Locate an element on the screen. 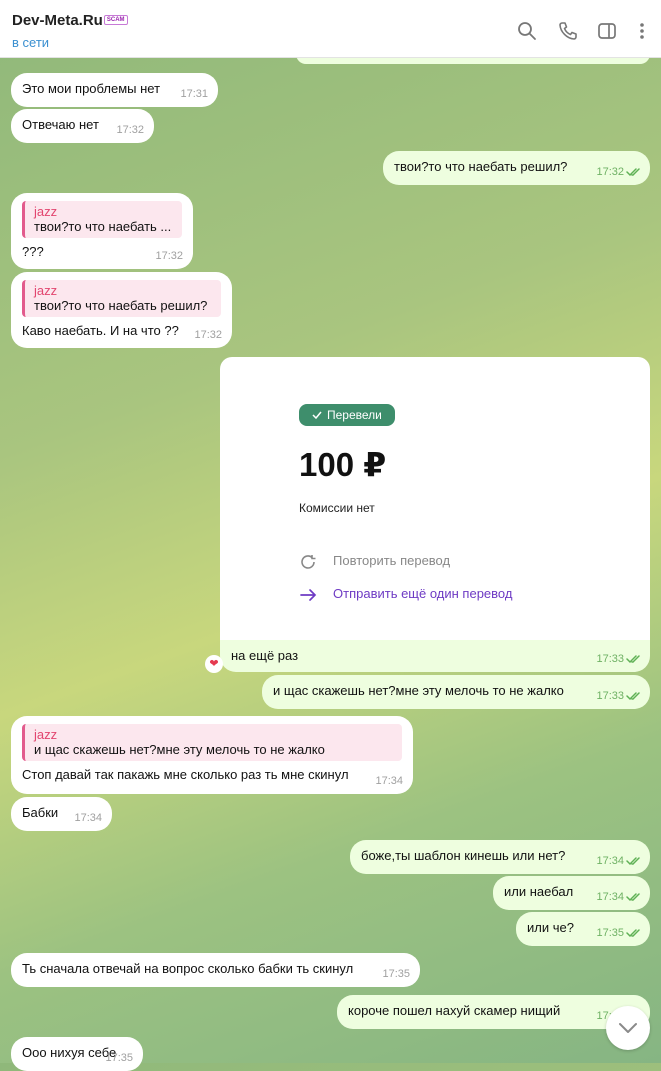 Image resolution: width=661 pixels, height=1071 pixels. message-bubble-incoming: Это мои проблемы нет 17:31 is located at coordinates (114, 90).